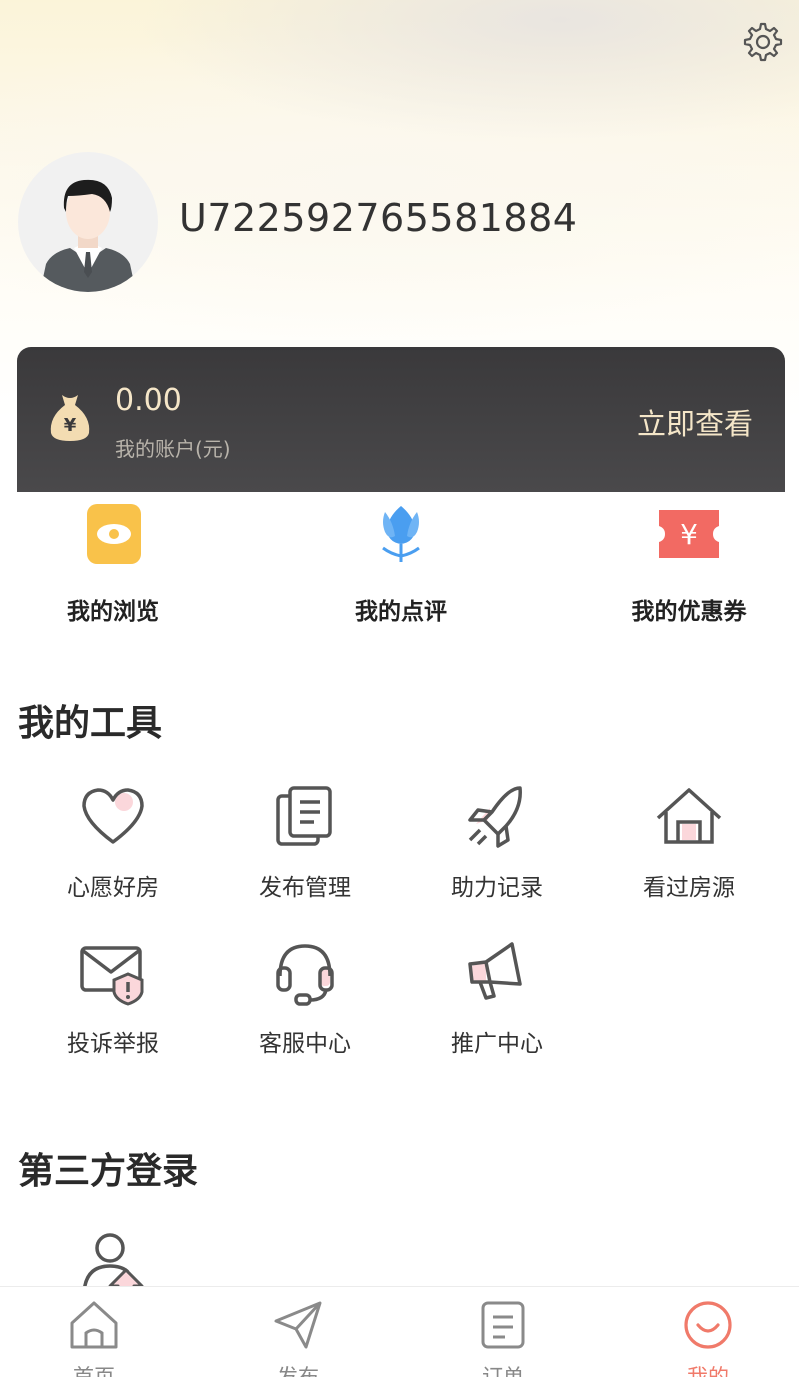  I want to click on order-icon, so click(503, 1325).